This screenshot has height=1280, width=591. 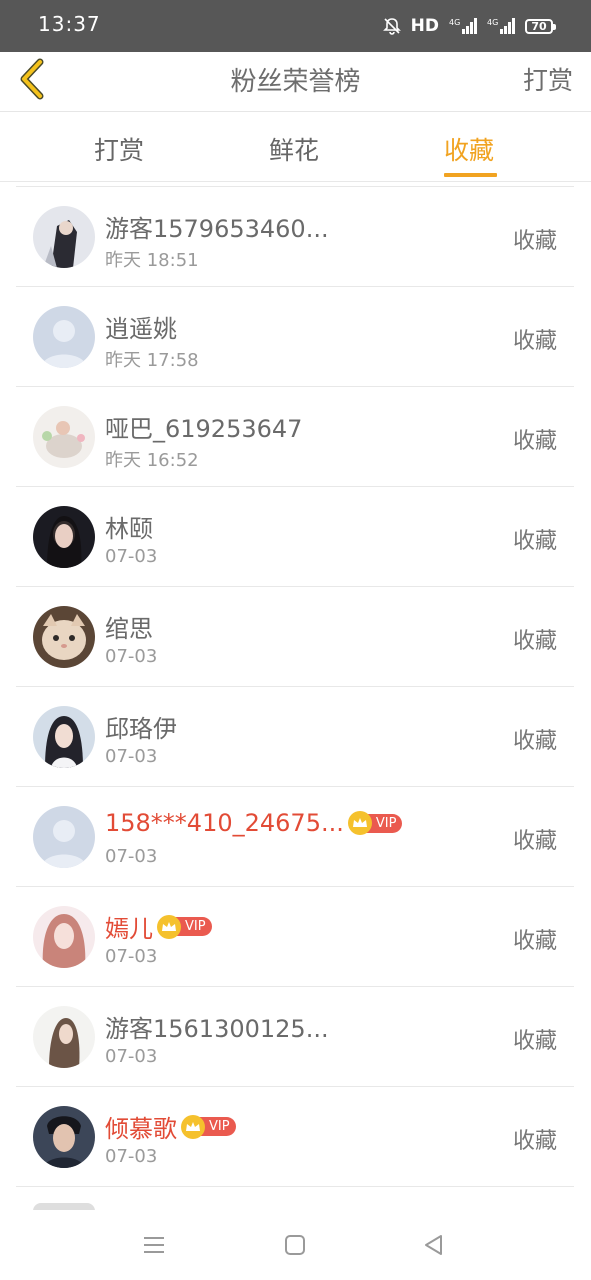 What do you see at coordinates (470, 175) in the screenshot?
I see `active-tab-indicator` at bounding box center [470, 175].